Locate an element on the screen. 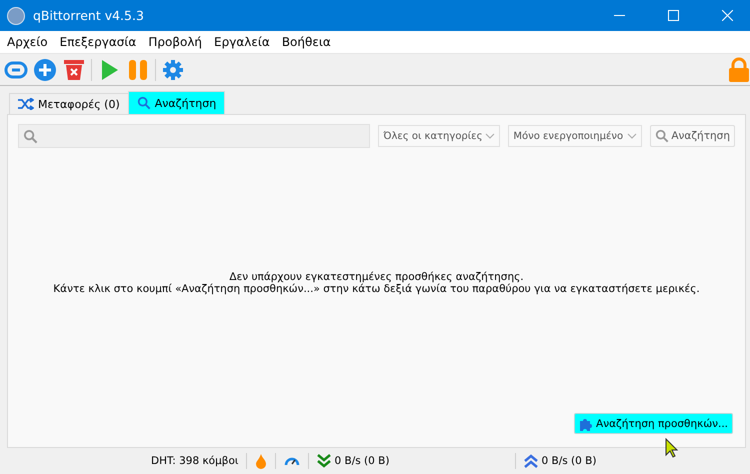 The height and width of the screenshot is (474, 750). minimize-icon is located at coordinates (619, 15).